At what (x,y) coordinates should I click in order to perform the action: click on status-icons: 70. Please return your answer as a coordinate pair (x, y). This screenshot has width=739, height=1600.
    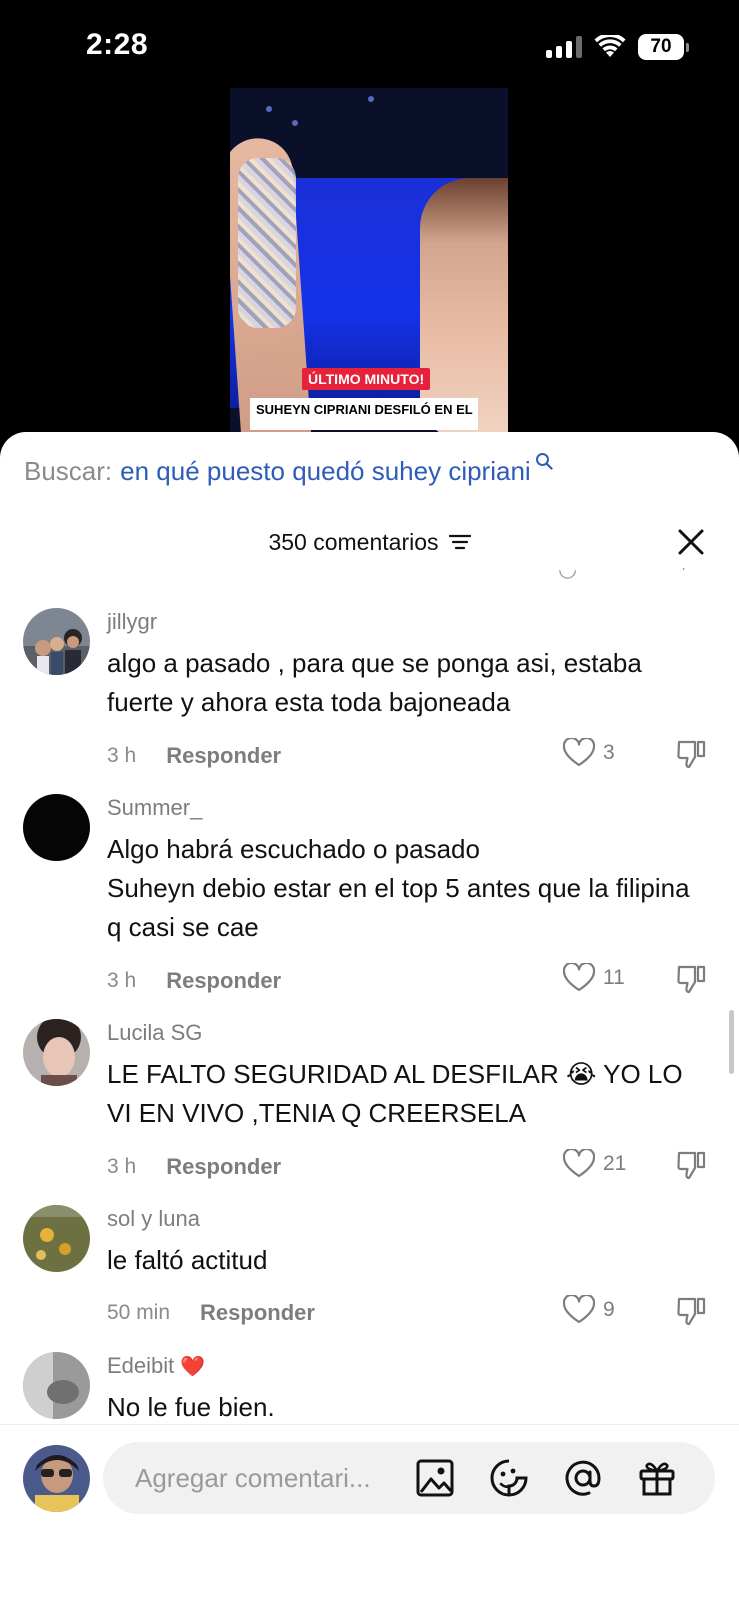
    Looking at the image, I should click on (617, 47).